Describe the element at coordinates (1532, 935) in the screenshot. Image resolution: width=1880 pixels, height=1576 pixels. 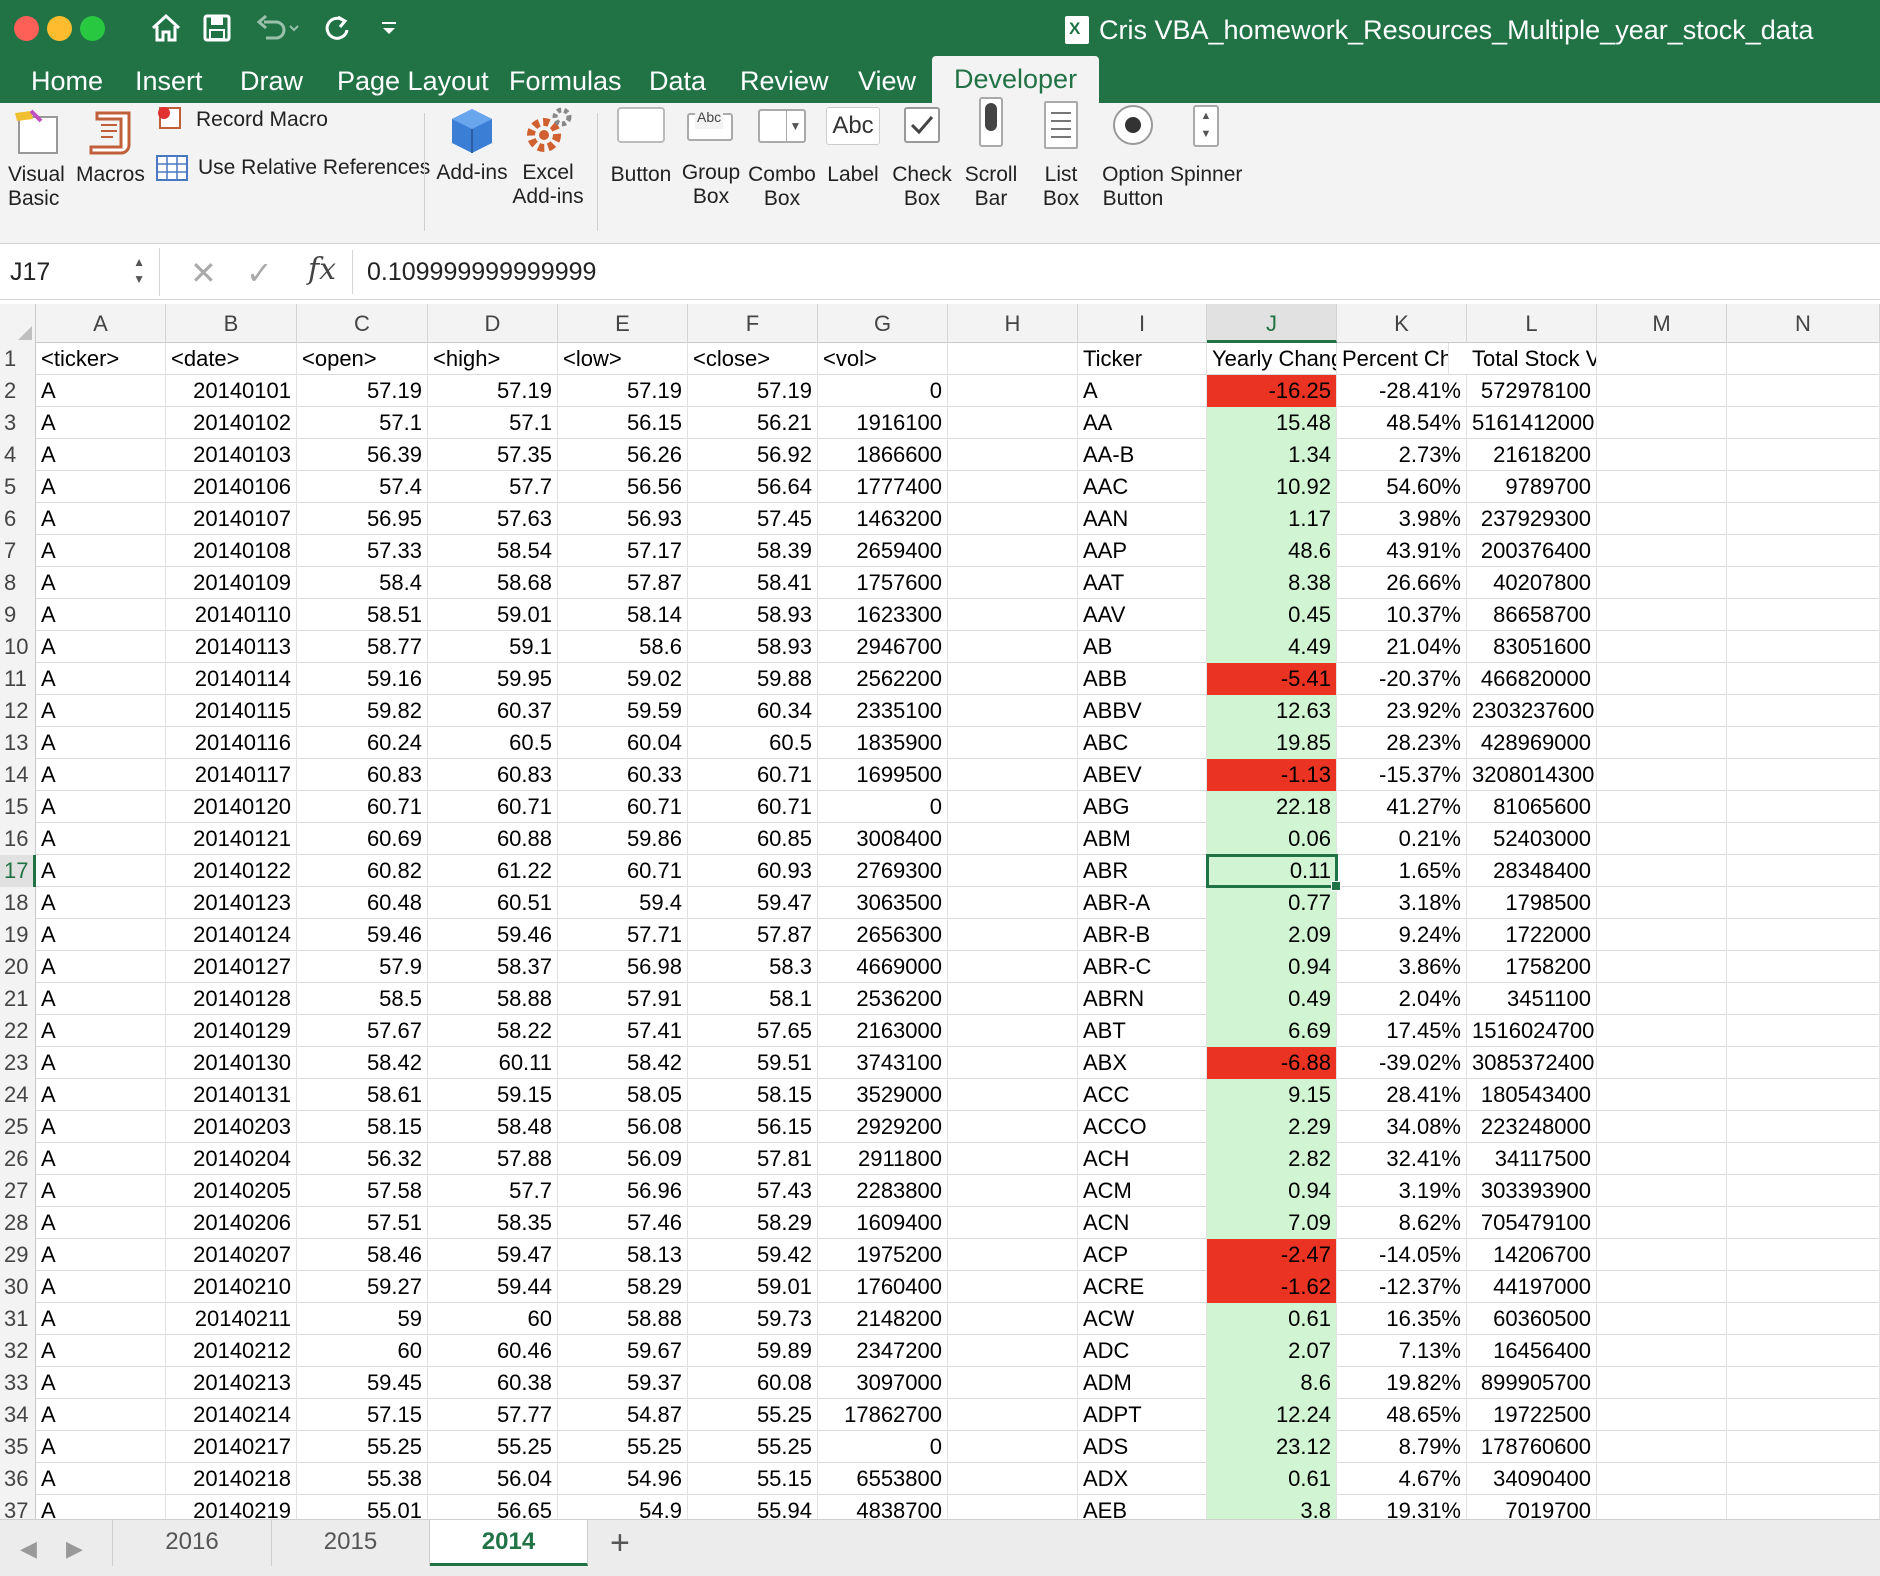
I see `cell-l19: 1722000` at that location.